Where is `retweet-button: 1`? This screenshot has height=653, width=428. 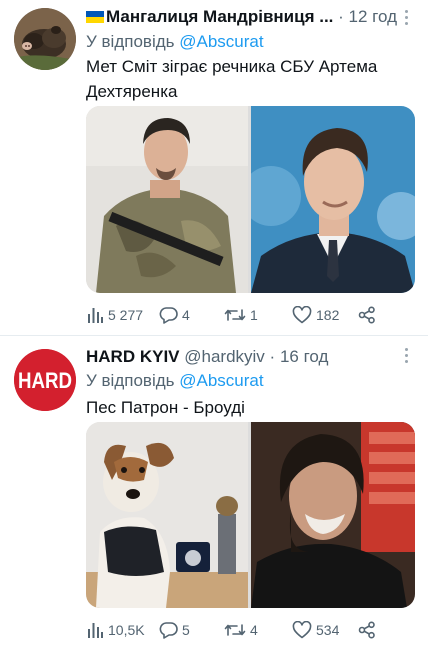
retweet-button: 1 is located at coordinates (241, 315).